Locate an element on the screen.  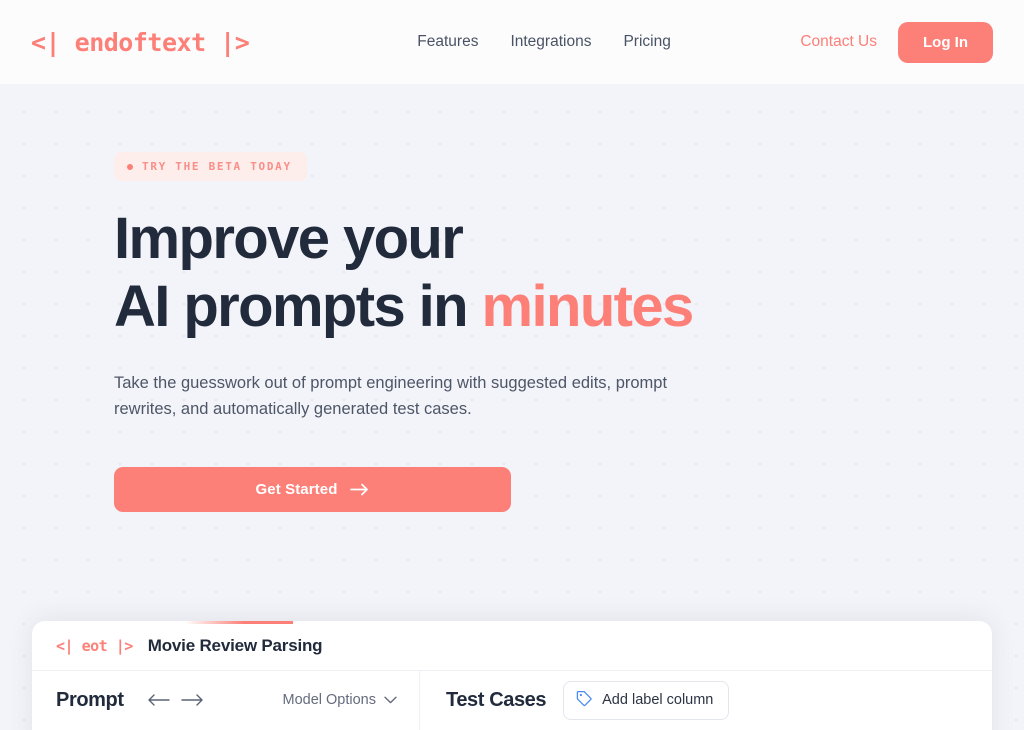
test-cases-header: Test Cases Add label column is located at coordinates (706, 700).